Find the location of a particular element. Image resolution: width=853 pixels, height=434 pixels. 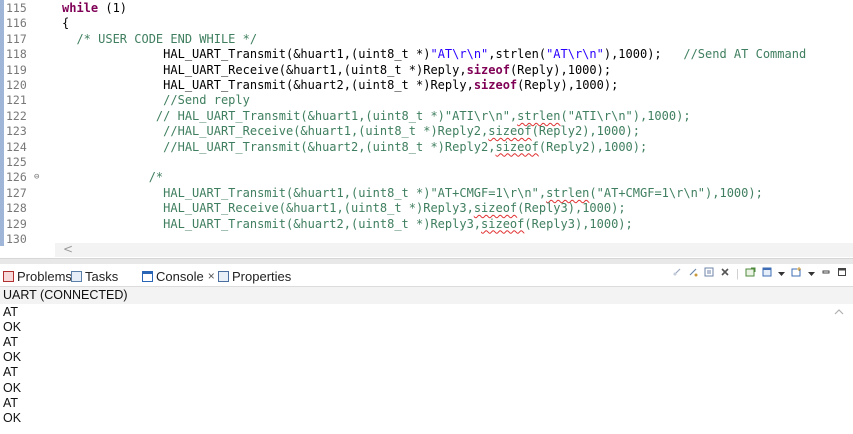

line-number: 130 is located at coordinates (16, 239).